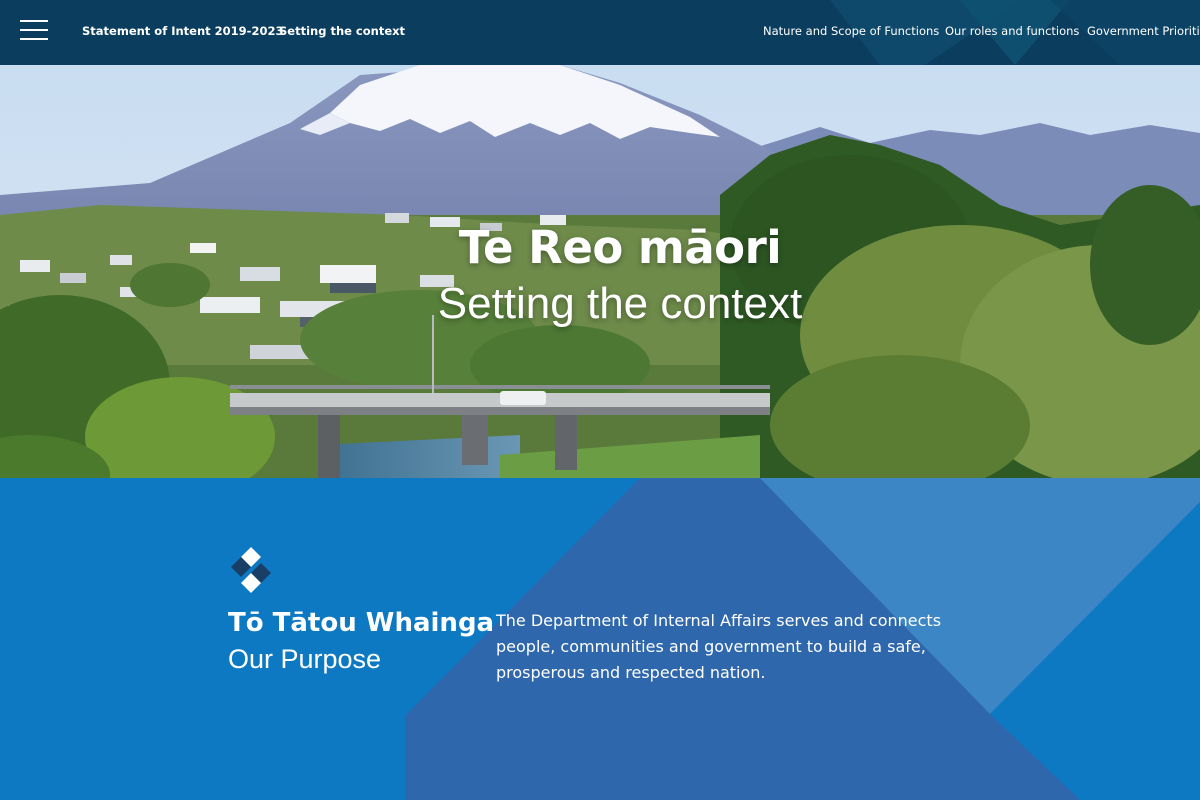 The height and width of the screenshot is (800, 1200). Describe the element at coordinates (620, 247) in the screenshot. I see `hero-title: Te Reo māori` at that location.